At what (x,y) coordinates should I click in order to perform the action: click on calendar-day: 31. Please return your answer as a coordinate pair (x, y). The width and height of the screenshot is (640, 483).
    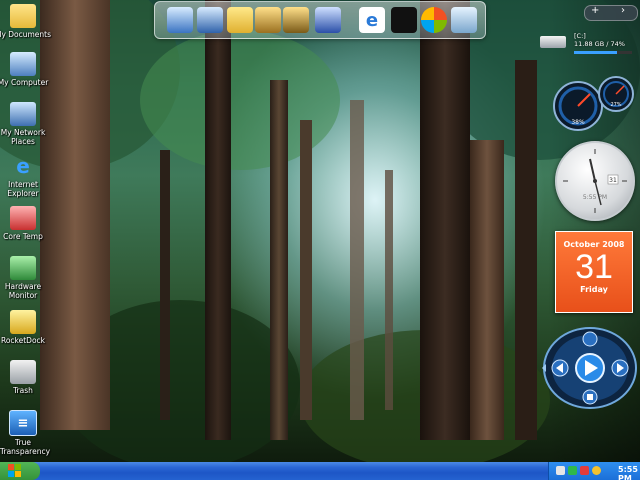
    Looking at the image, I should click on (594, 267).